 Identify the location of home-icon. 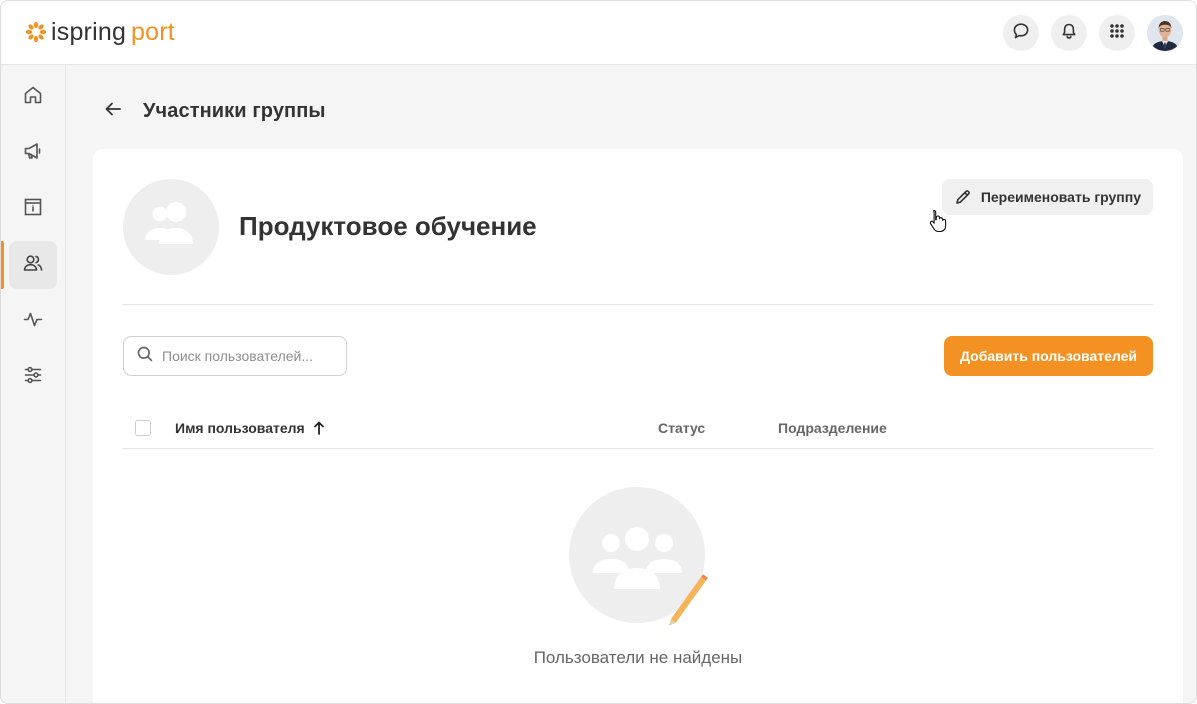
(33, 97).